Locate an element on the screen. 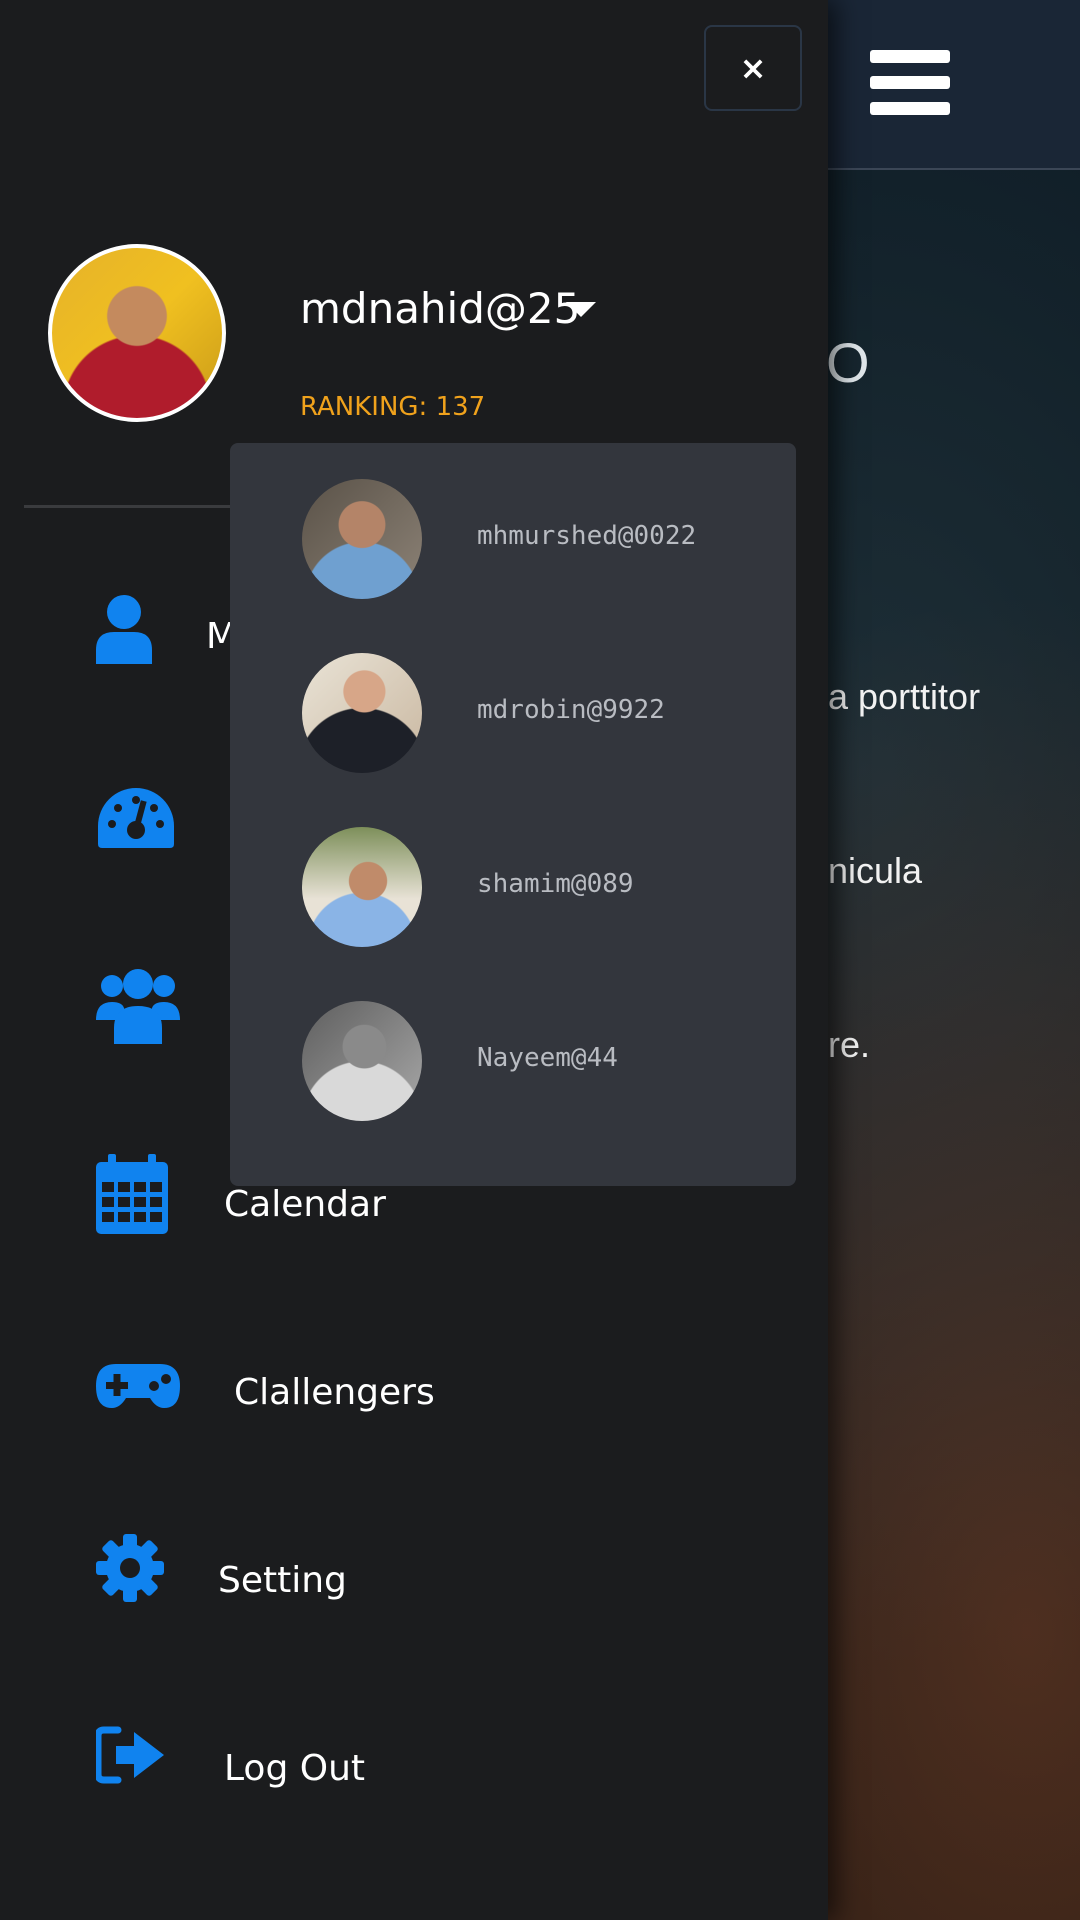 The width and height of the screenshot is (1080, 1920). dashboard-icon is located at coordinates (136, 818).